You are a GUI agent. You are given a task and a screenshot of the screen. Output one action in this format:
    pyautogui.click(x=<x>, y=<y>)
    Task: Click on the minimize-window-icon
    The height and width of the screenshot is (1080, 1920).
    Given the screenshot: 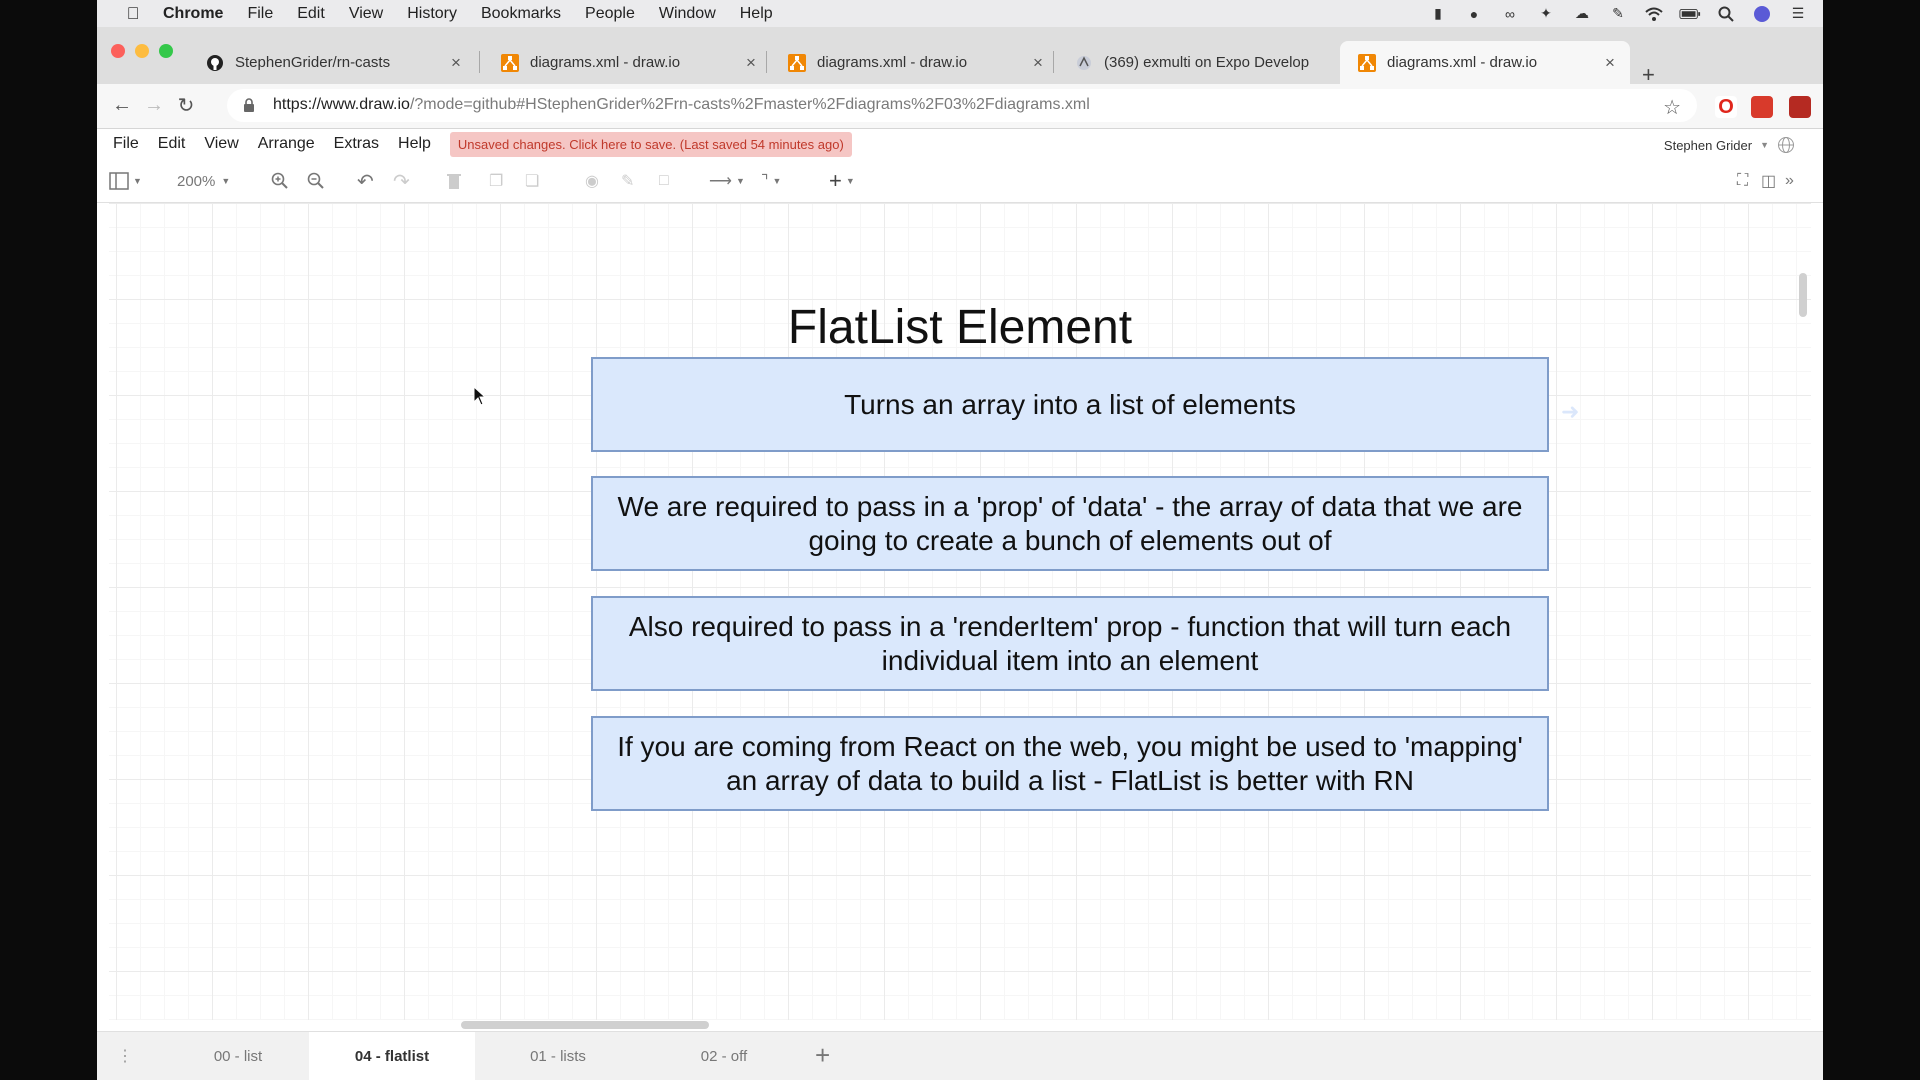 What is the action you would take?
    pyautogui.click(x=142, y=51)
    